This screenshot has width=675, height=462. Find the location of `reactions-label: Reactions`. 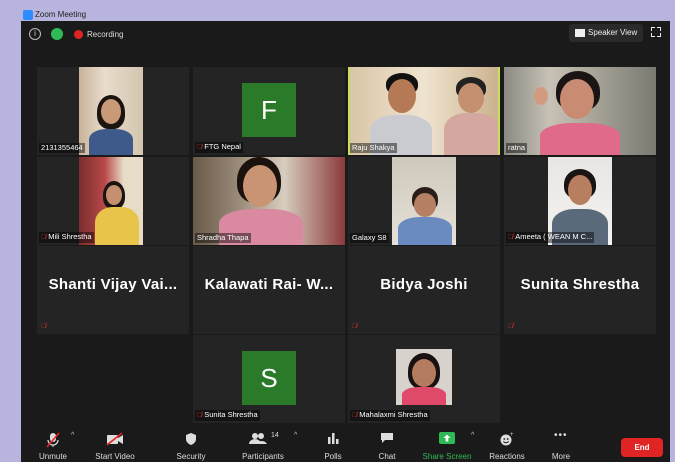

reactions-label: Reactions is located at coordinates (507, 456).